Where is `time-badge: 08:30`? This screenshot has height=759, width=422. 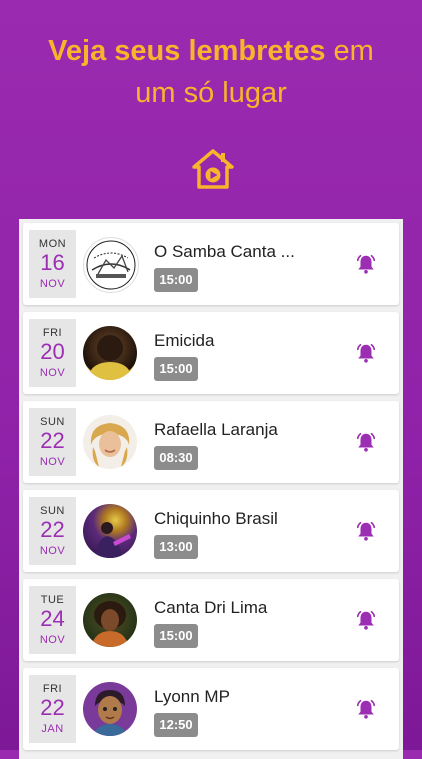 time-badge: 08:30 is located at coordinates (176, 458).